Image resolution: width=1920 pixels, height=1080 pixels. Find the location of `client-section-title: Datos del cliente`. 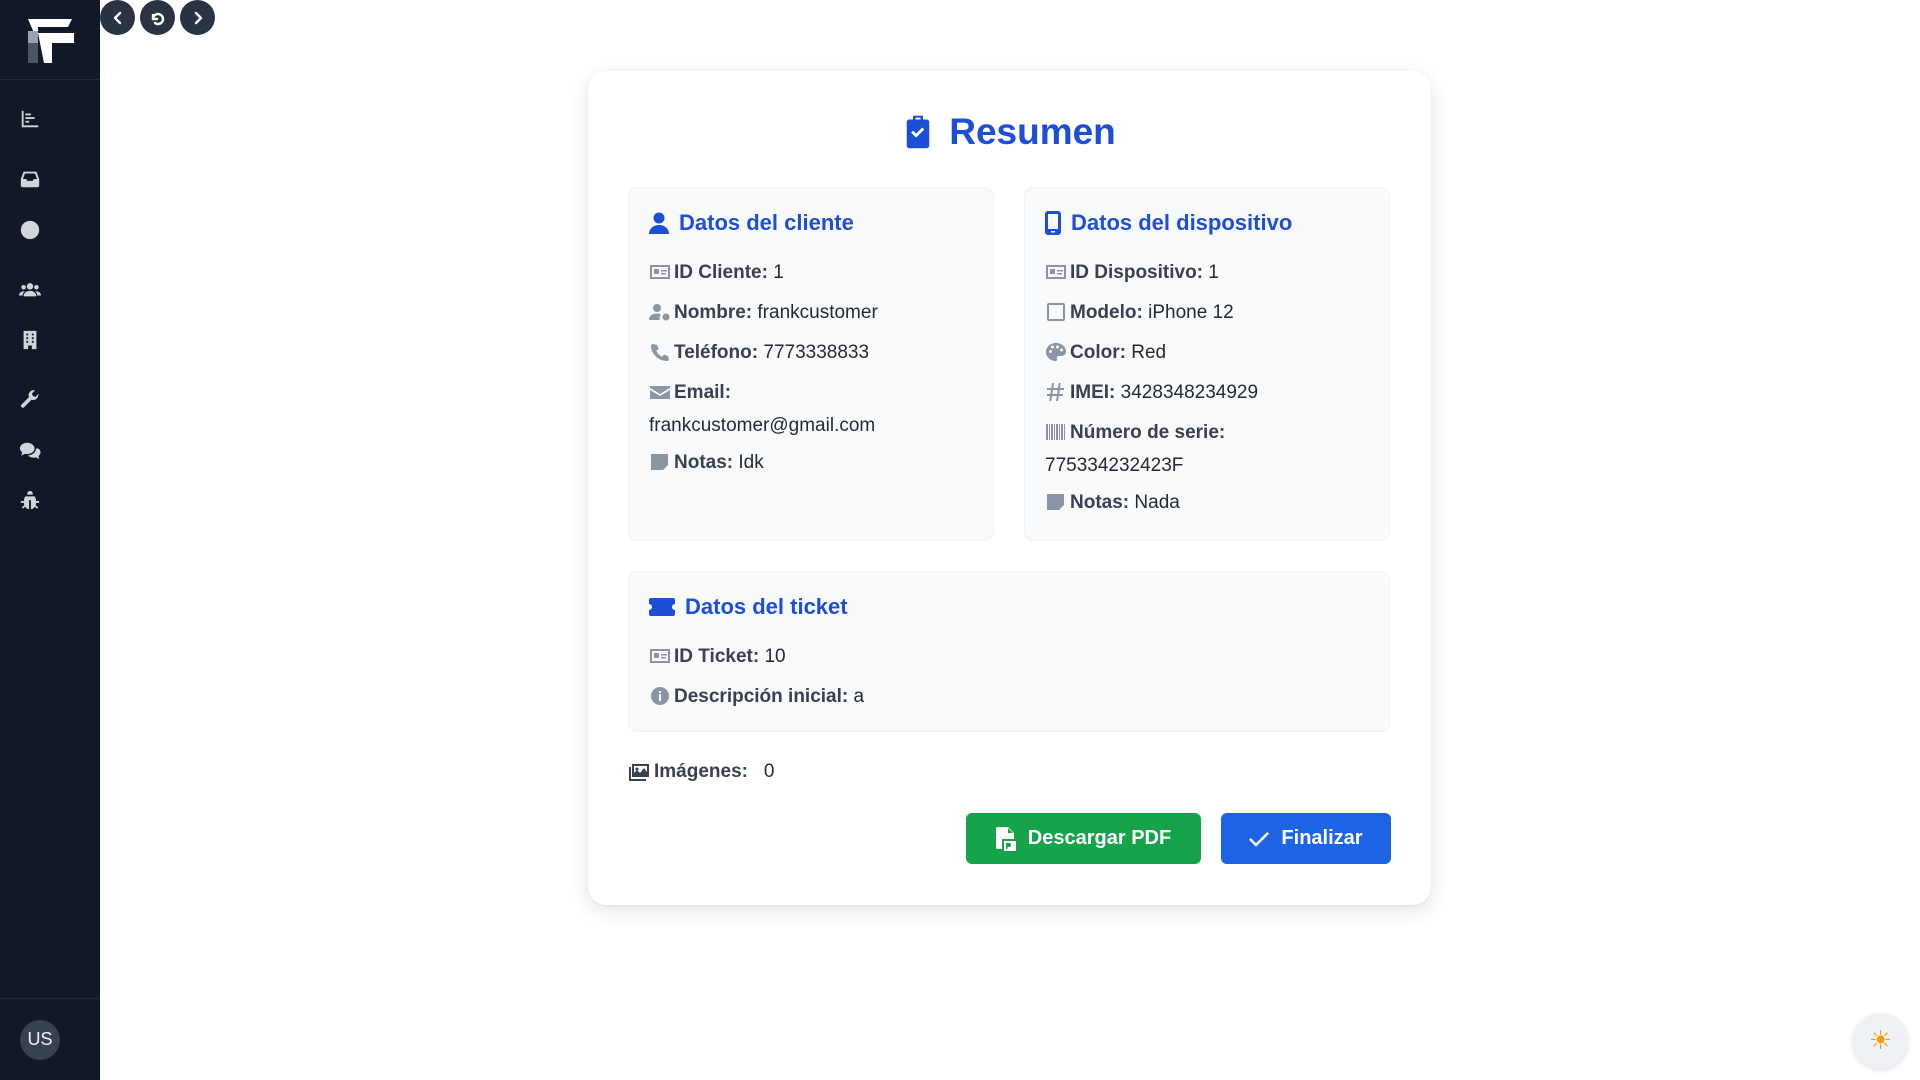

client-section-title: Datos del cliente is located at coordinates (766, 222).